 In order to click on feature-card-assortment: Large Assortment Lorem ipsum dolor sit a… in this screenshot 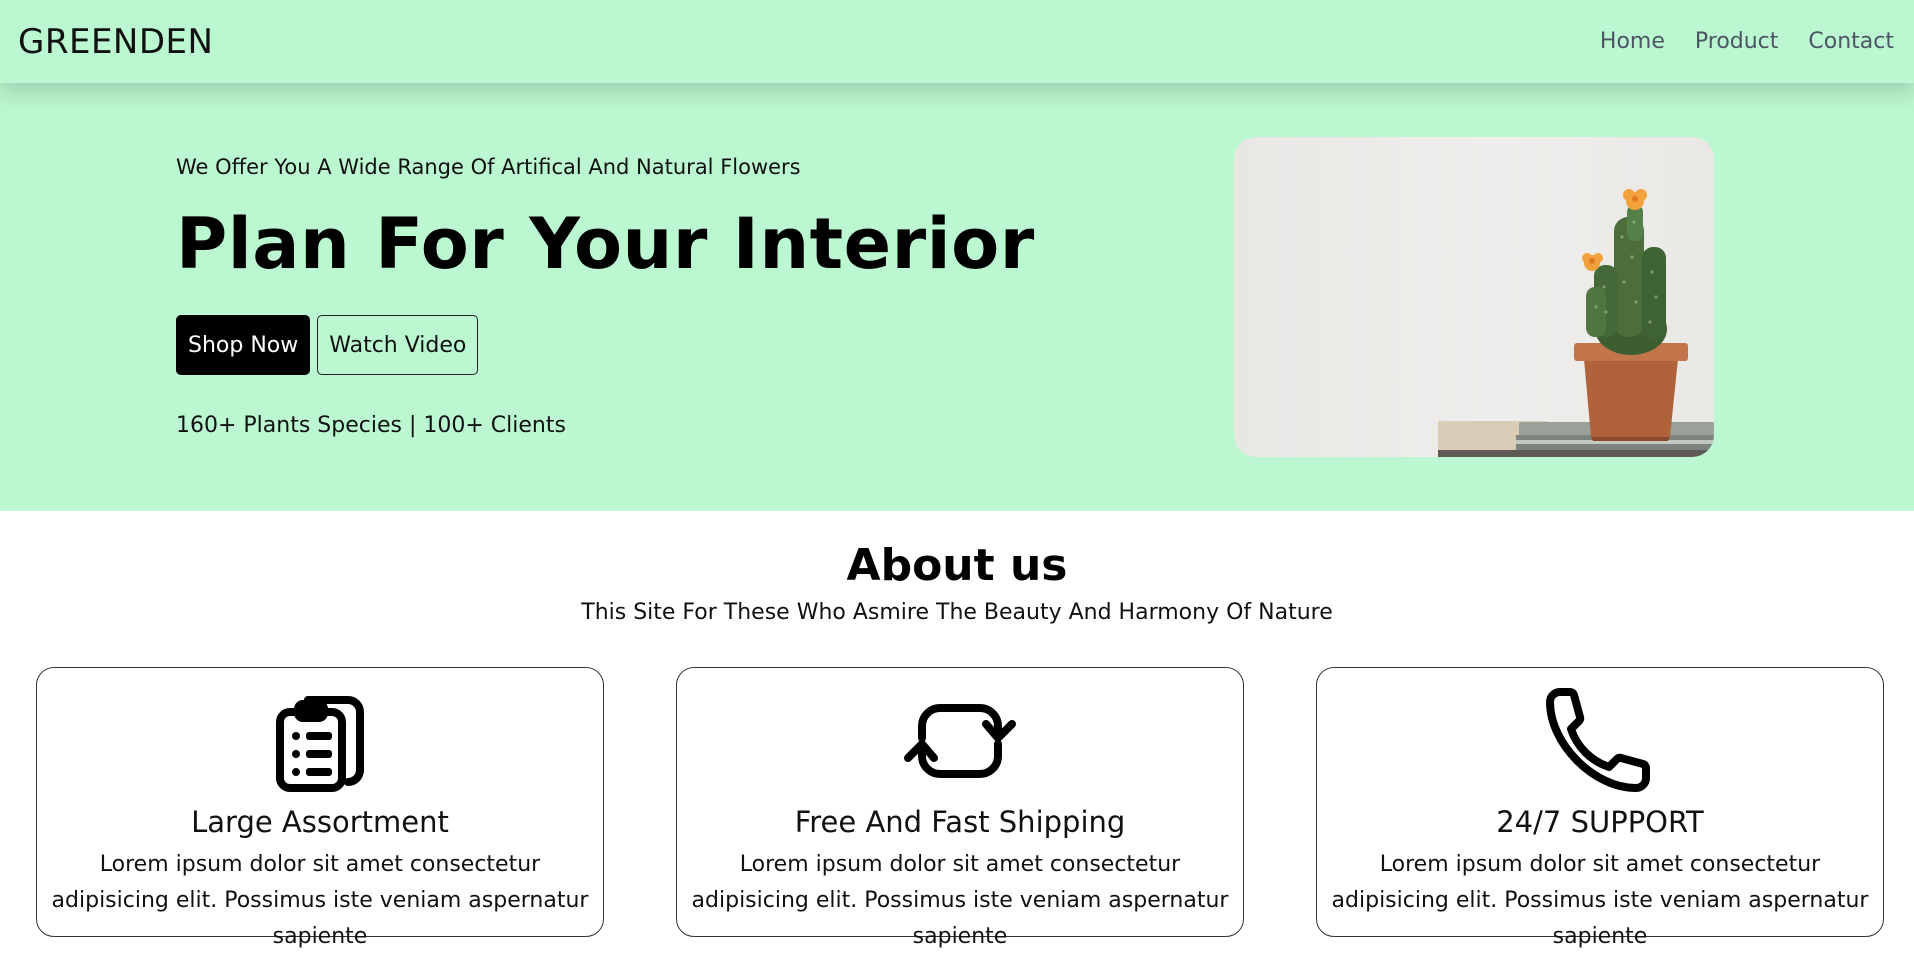, I will do `click(320, 808)`.